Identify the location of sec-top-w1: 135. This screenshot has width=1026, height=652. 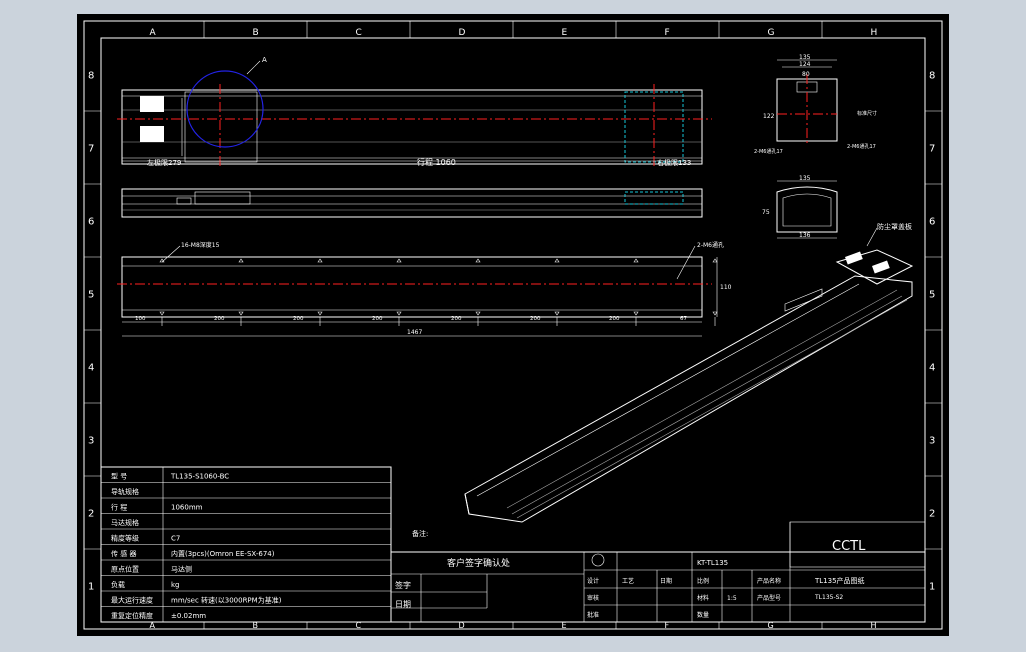
(805, 57).